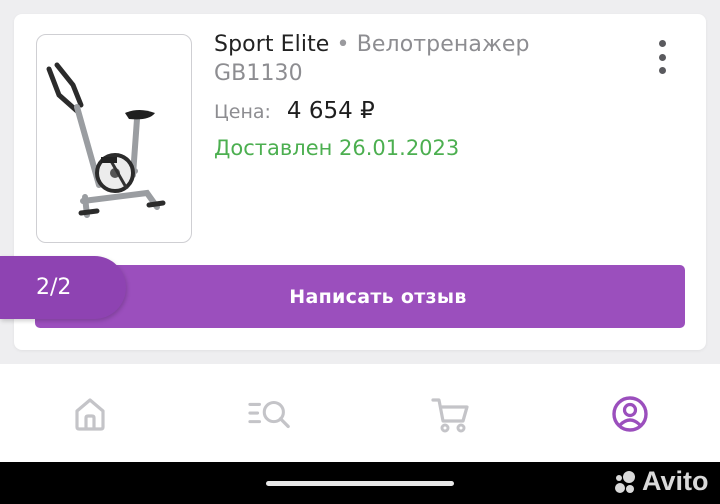 The image size is (720, 504). Describe the element at coordinates (330, 111) in the screenshot. I see `price-value: 4 654 ₽` at that location.